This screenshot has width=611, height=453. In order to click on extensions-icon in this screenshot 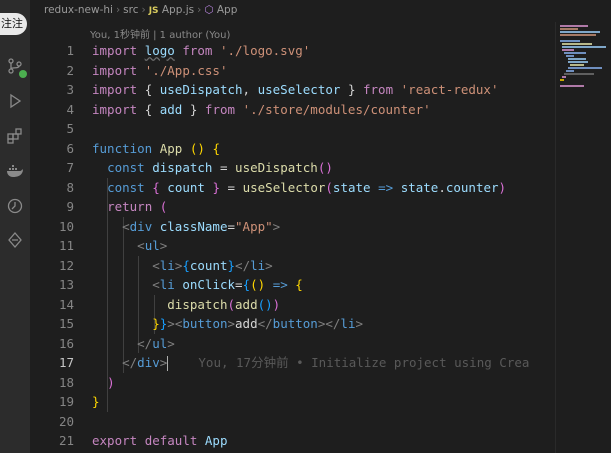, I will do `click(15, 136)`.